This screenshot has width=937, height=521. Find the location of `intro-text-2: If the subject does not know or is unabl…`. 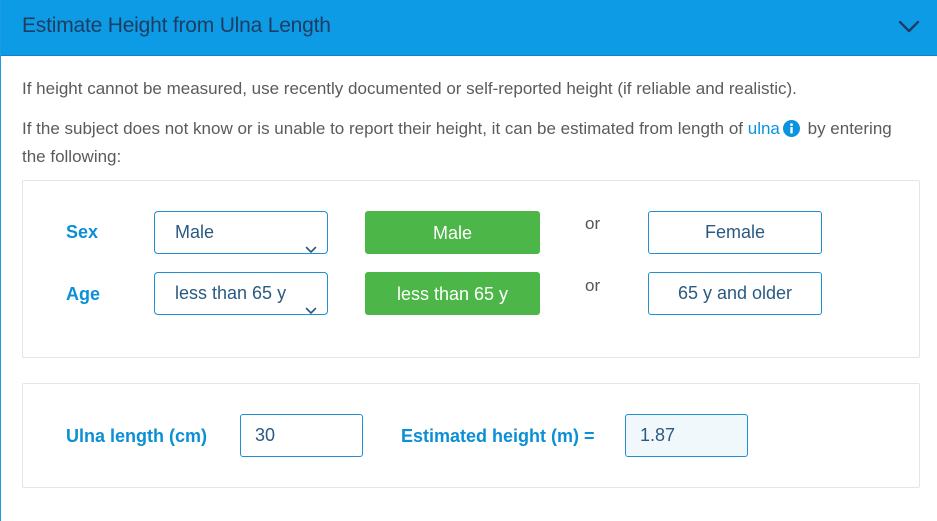

intro-text-2: If the subject does not know or is unabl… is located at coordinates (469, 142).